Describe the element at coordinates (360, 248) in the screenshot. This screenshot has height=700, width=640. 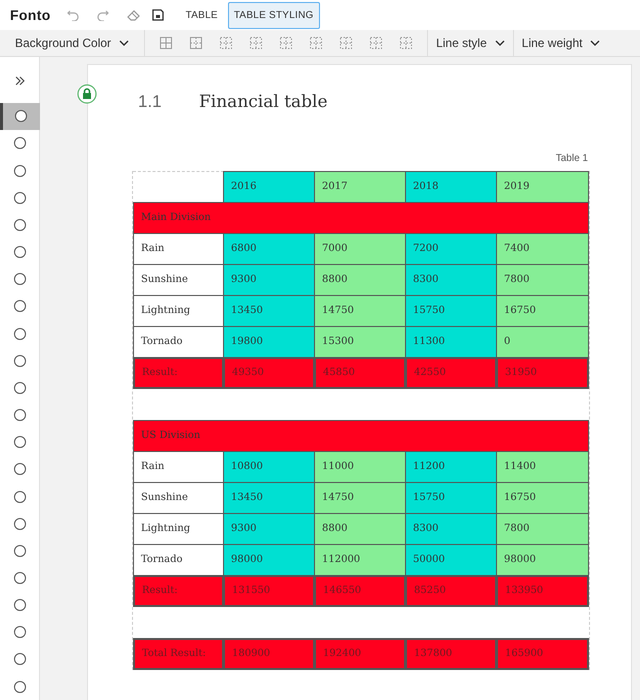
I see `table-cell: 7000` at that location.